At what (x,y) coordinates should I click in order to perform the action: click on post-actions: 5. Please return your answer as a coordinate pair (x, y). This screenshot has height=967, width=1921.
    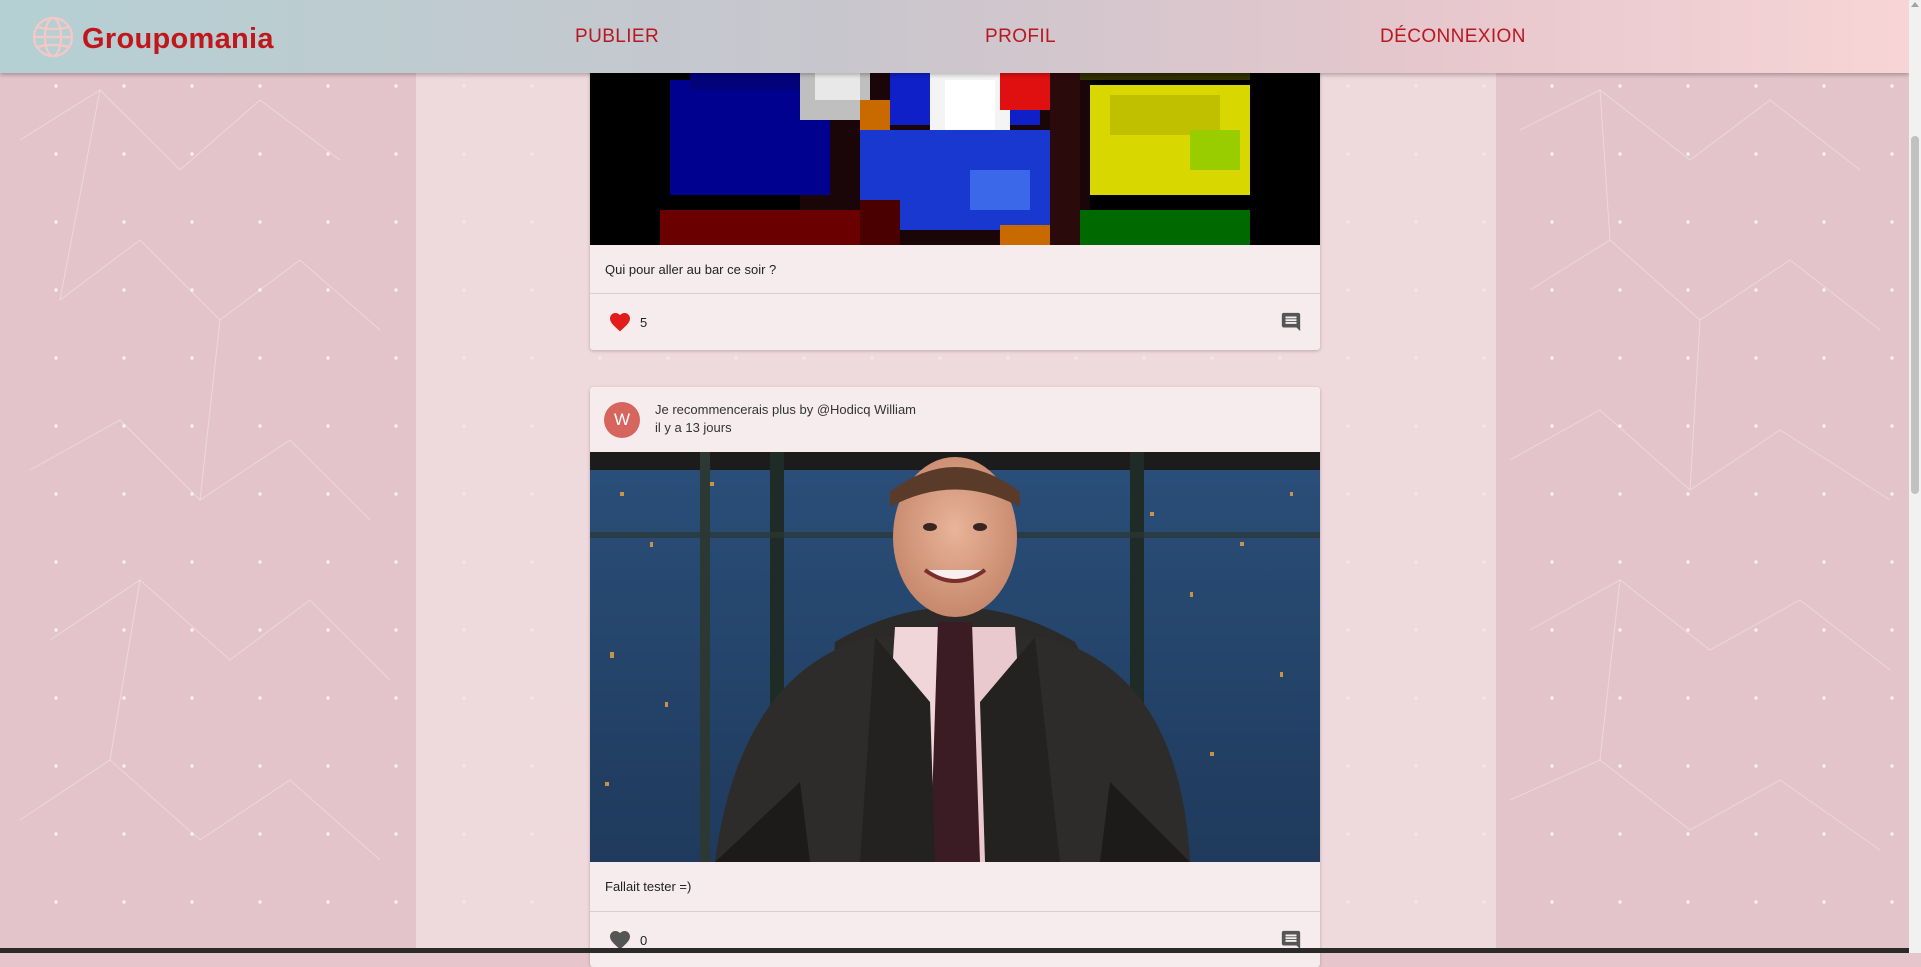
    Looking at the image, I should click on (955, 322).